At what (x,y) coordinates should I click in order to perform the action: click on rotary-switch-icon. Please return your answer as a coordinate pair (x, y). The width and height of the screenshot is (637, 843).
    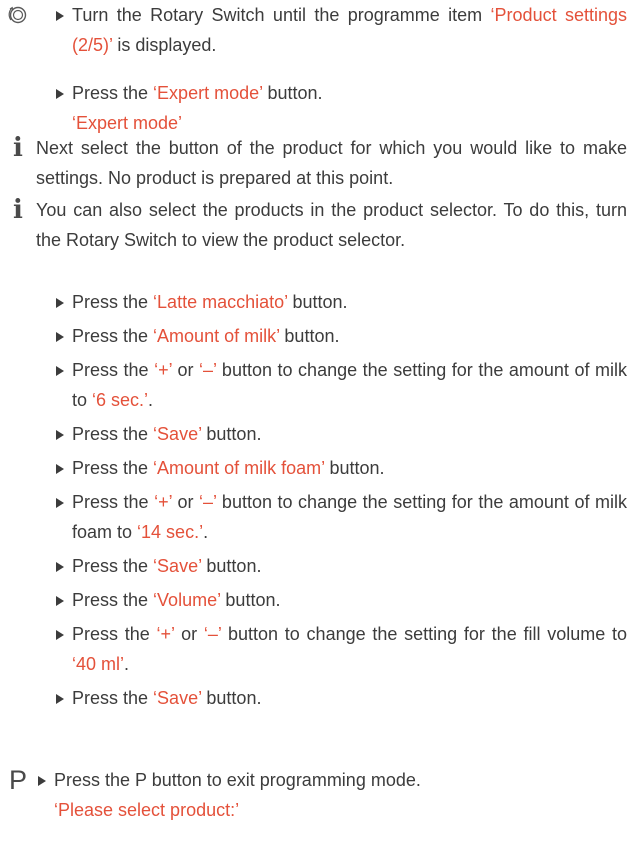
    Looking at the image, I should click on (18, 15).